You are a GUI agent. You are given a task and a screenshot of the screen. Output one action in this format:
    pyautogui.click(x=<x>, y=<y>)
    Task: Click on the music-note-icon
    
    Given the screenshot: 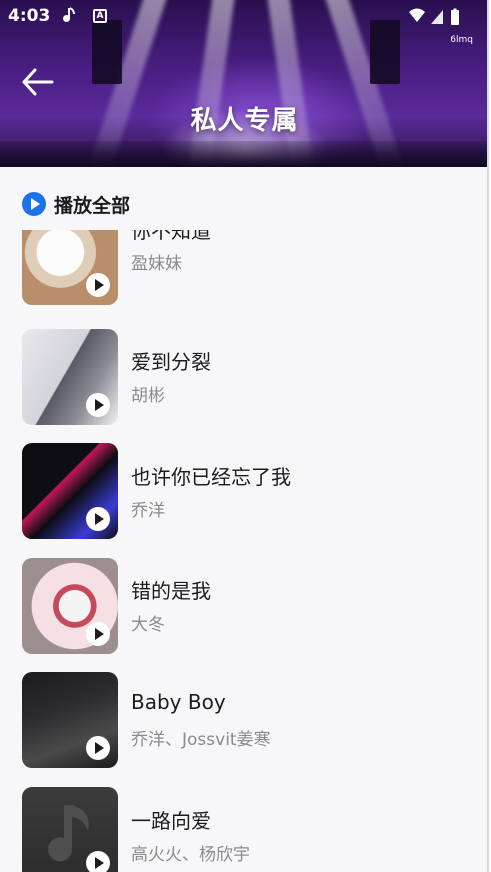 What is the action you would take?
    pyautogui.click(x=69, y=14)
    